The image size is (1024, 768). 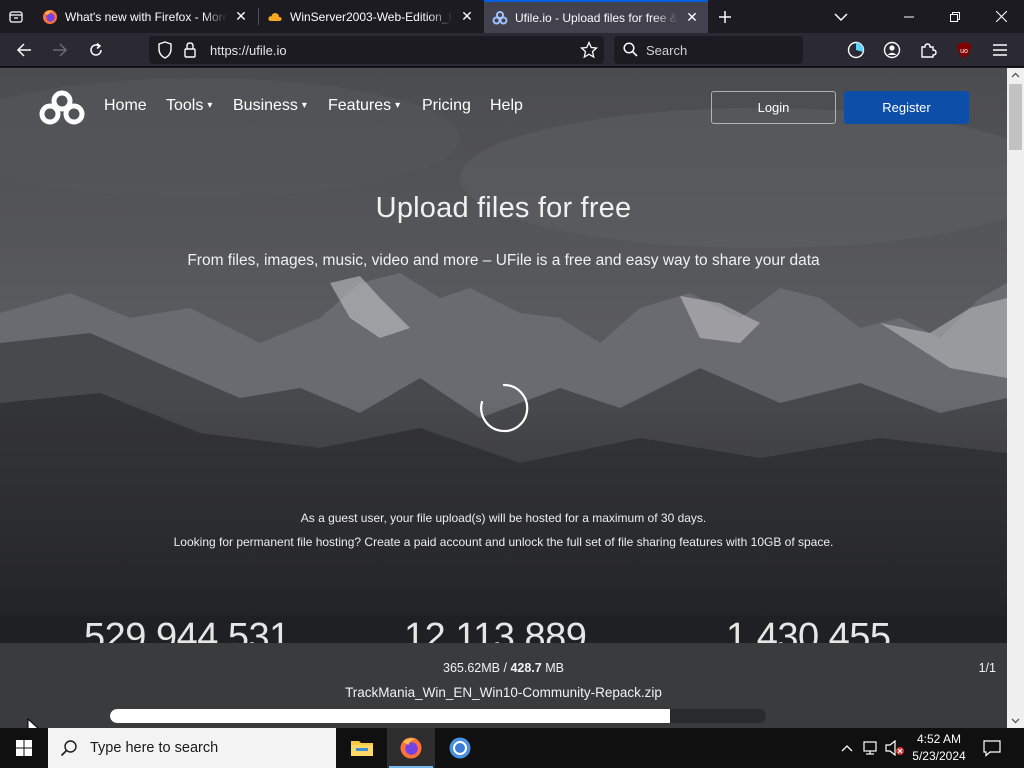 I want to click on restore-button, so click(x=955, y=16).